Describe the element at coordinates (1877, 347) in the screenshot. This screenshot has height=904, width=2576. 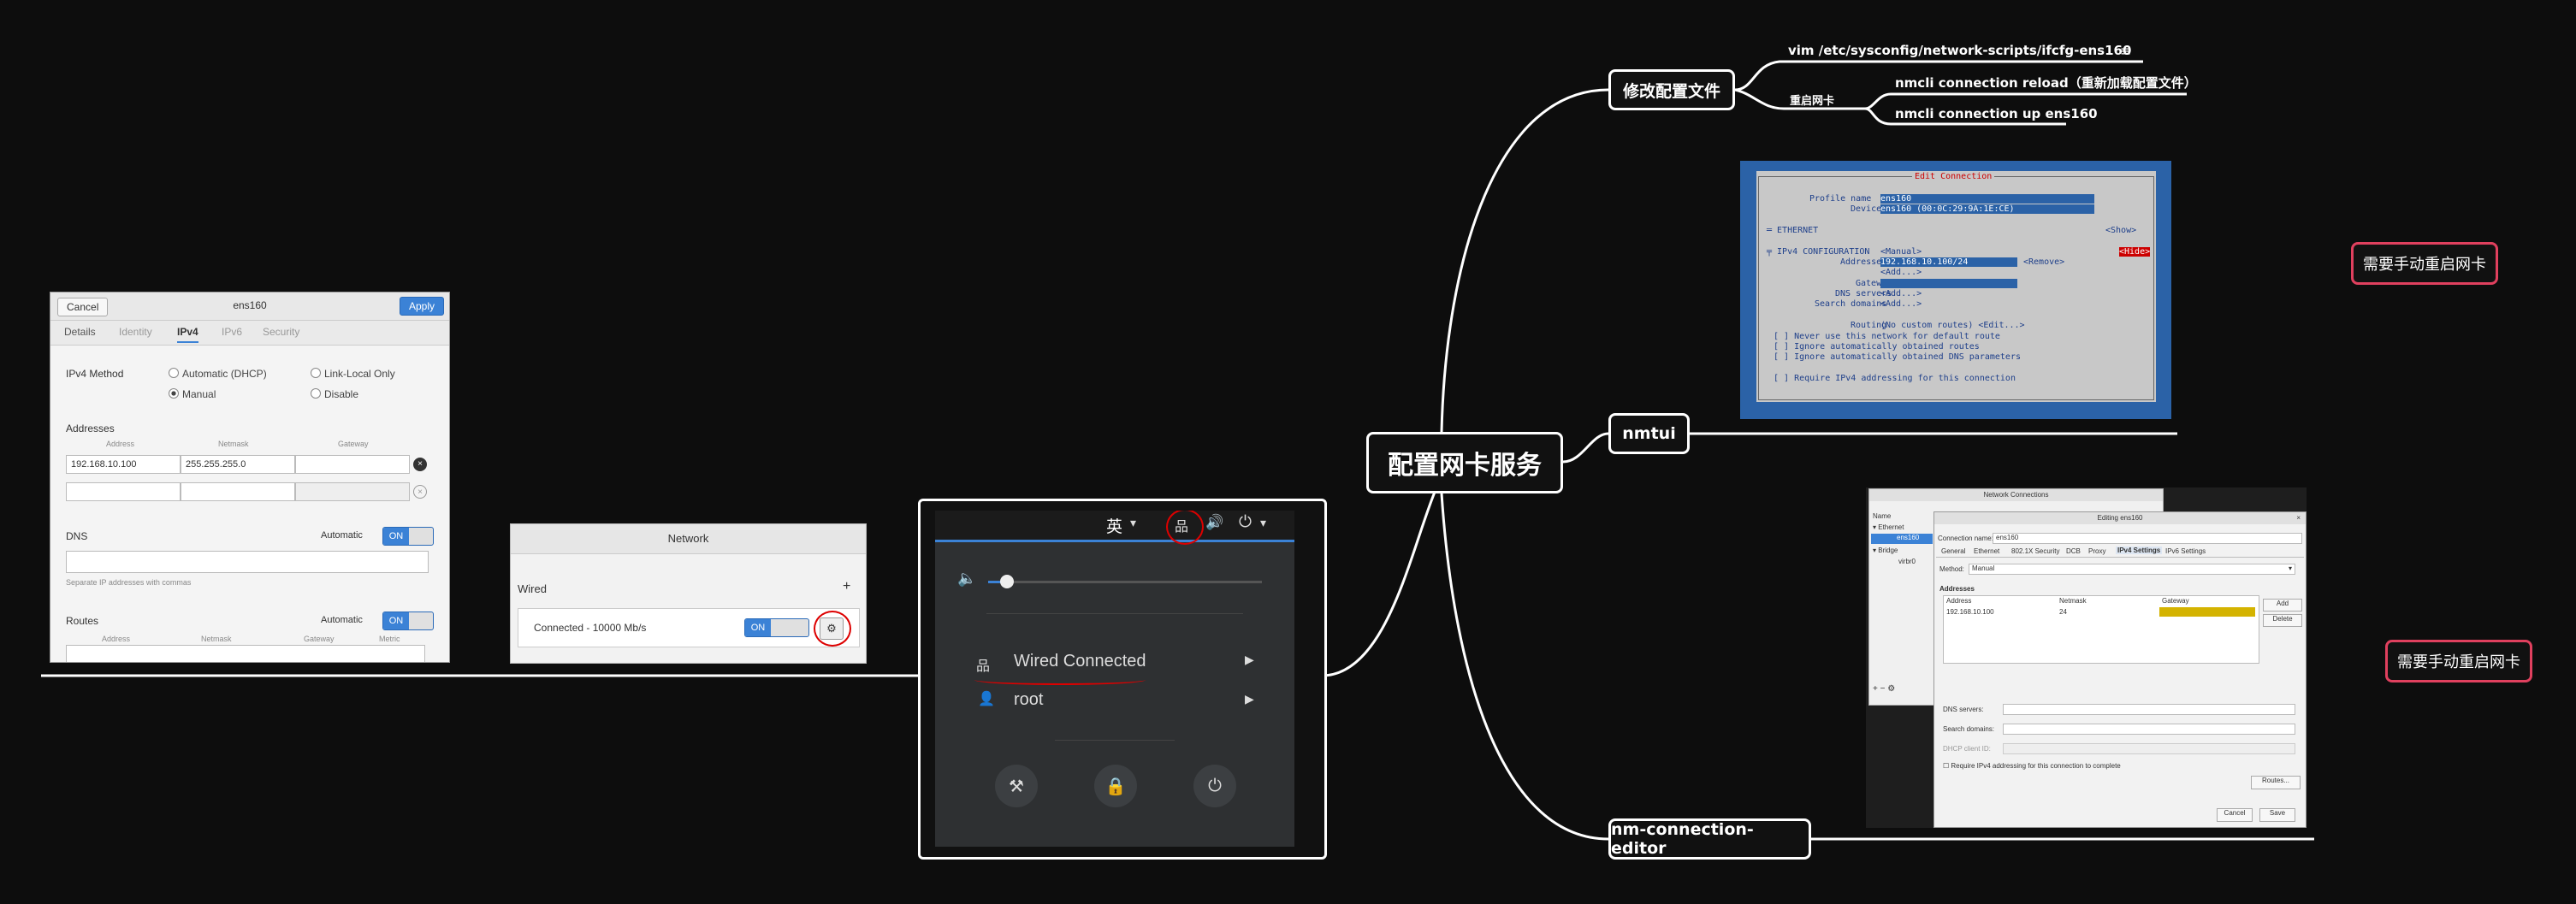
I see `checkbox-ignore-routes: [ ] Ignore automatically obtained routes` at that location.